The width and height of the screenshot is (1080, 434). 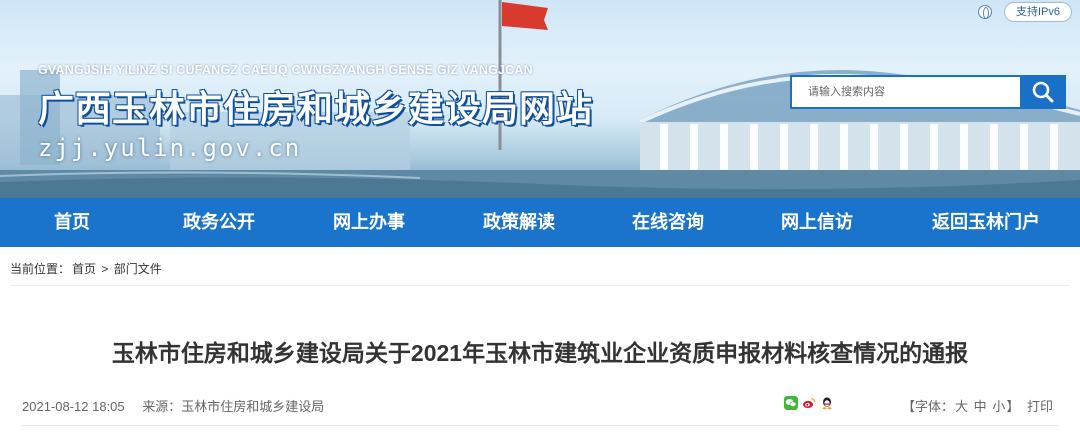 I want to click on article-title: 玉林市住房和城乡建设局关于2021年玉林市建筑业企业资质申报材料核查情况的通报, so click(x=540, y=353).